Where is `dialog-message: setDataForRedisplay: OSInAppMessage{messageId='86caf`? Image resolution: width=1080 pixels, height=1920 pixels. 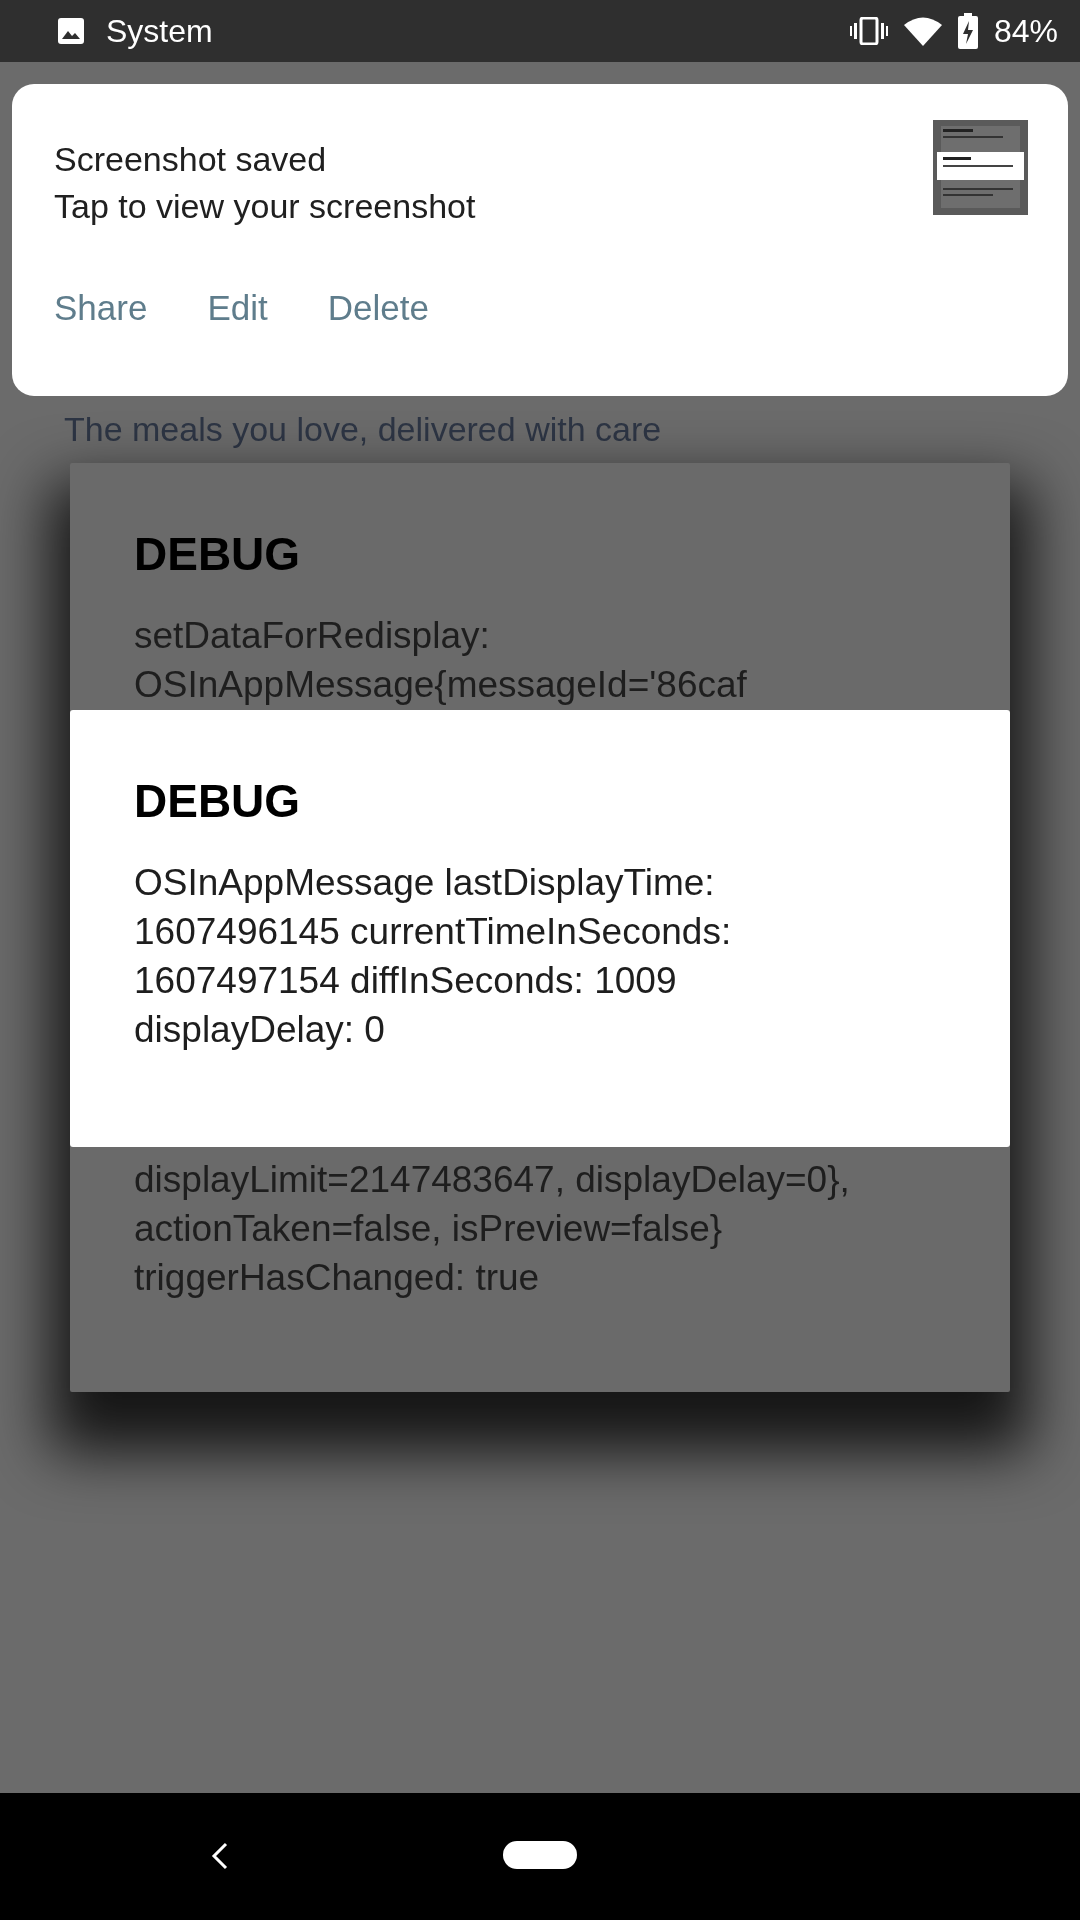
dialog-message: setDataForRedisplay: OSInAppMessage{messageId='86caf is located at coordinates (441, 660).